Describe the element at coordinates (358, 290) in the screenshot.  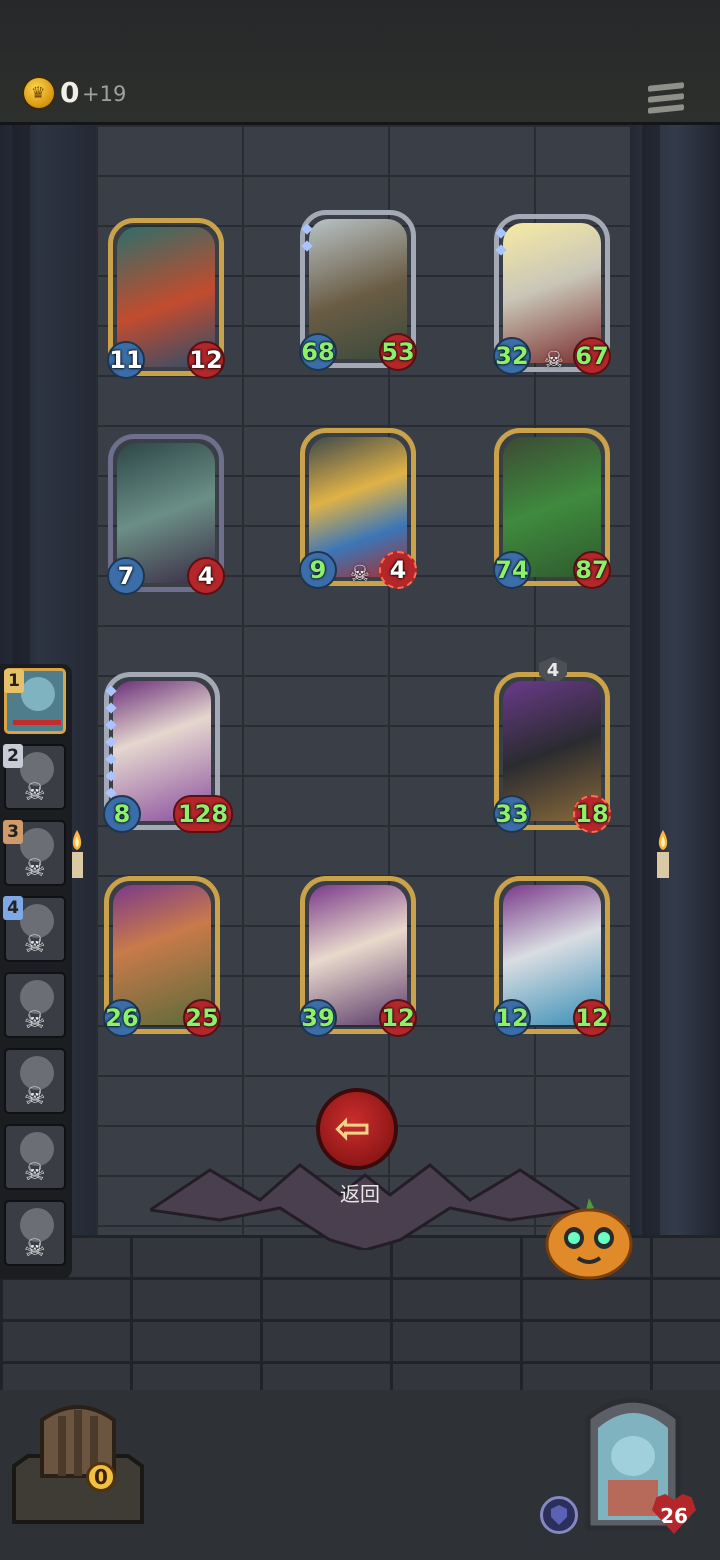
I see `minion-card-2: 68 53` at that location.